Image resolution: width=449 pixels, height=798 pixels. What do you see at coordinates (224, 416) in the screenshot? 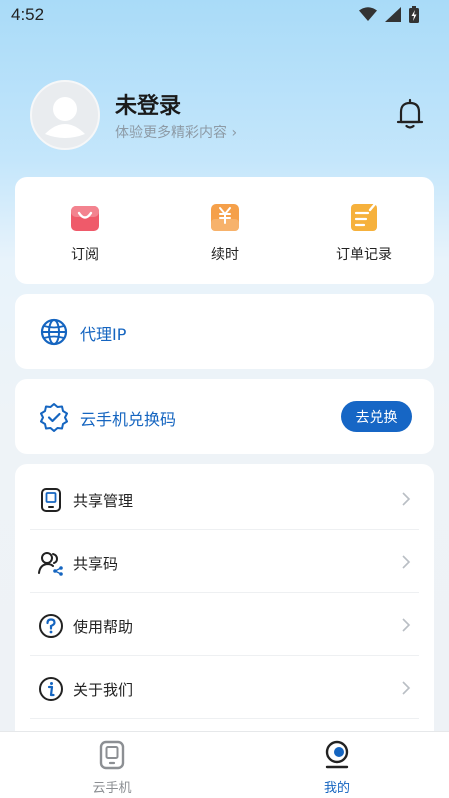
I see `redeem-code-card: 云手机兑换码 去兑换` at bounding box center [224, 416].